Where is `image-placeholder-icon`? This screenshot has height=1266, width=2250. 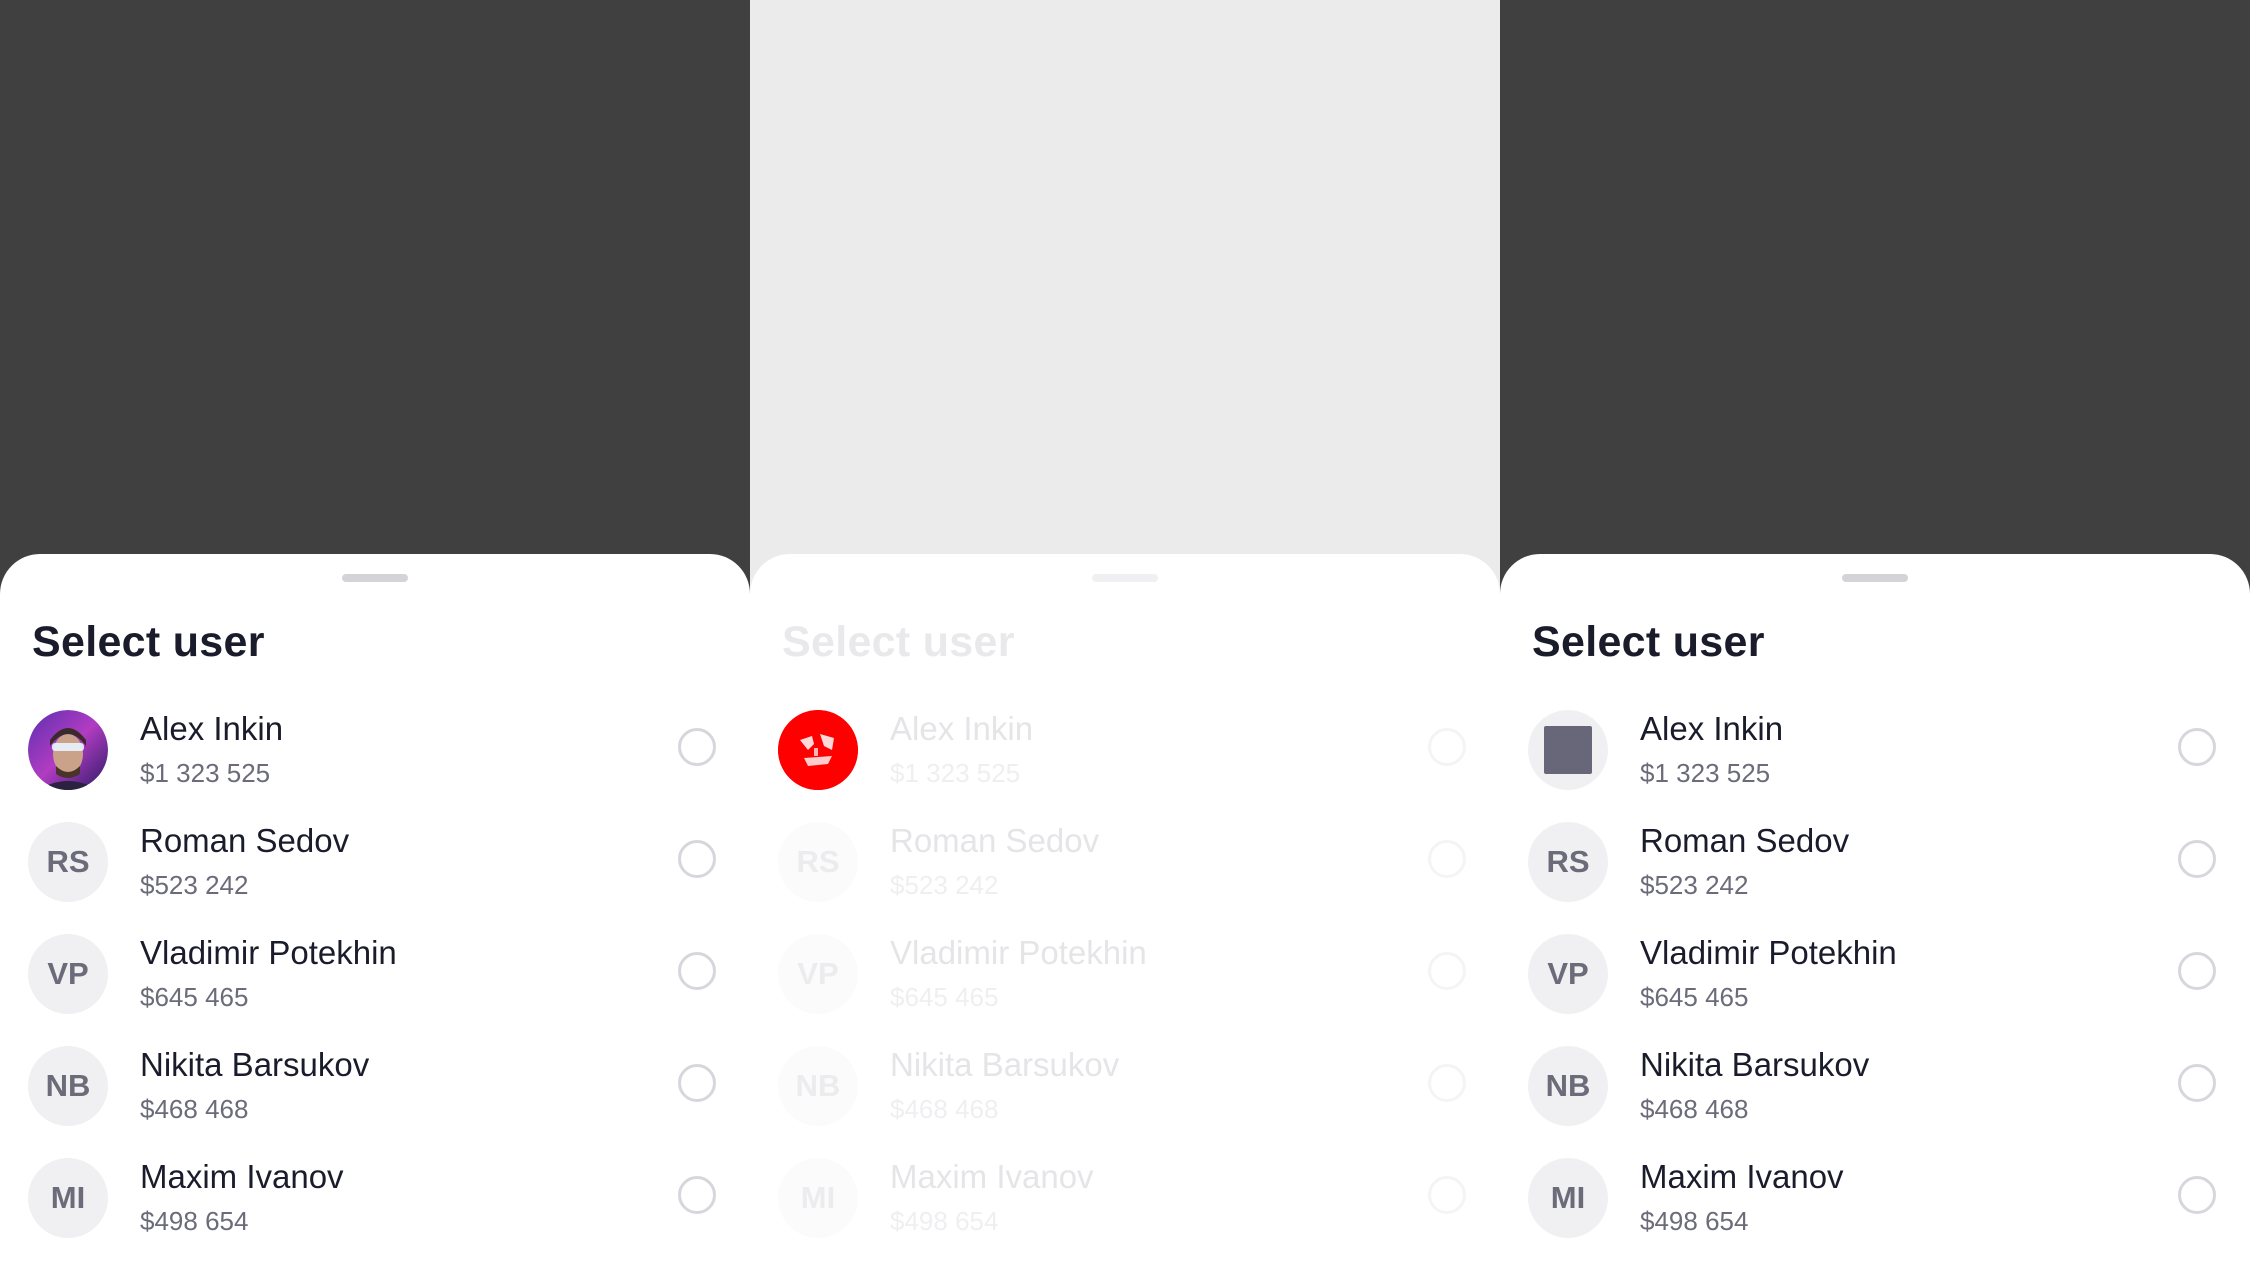
image-placeholder-icon is located at coordinates (1568, 750).